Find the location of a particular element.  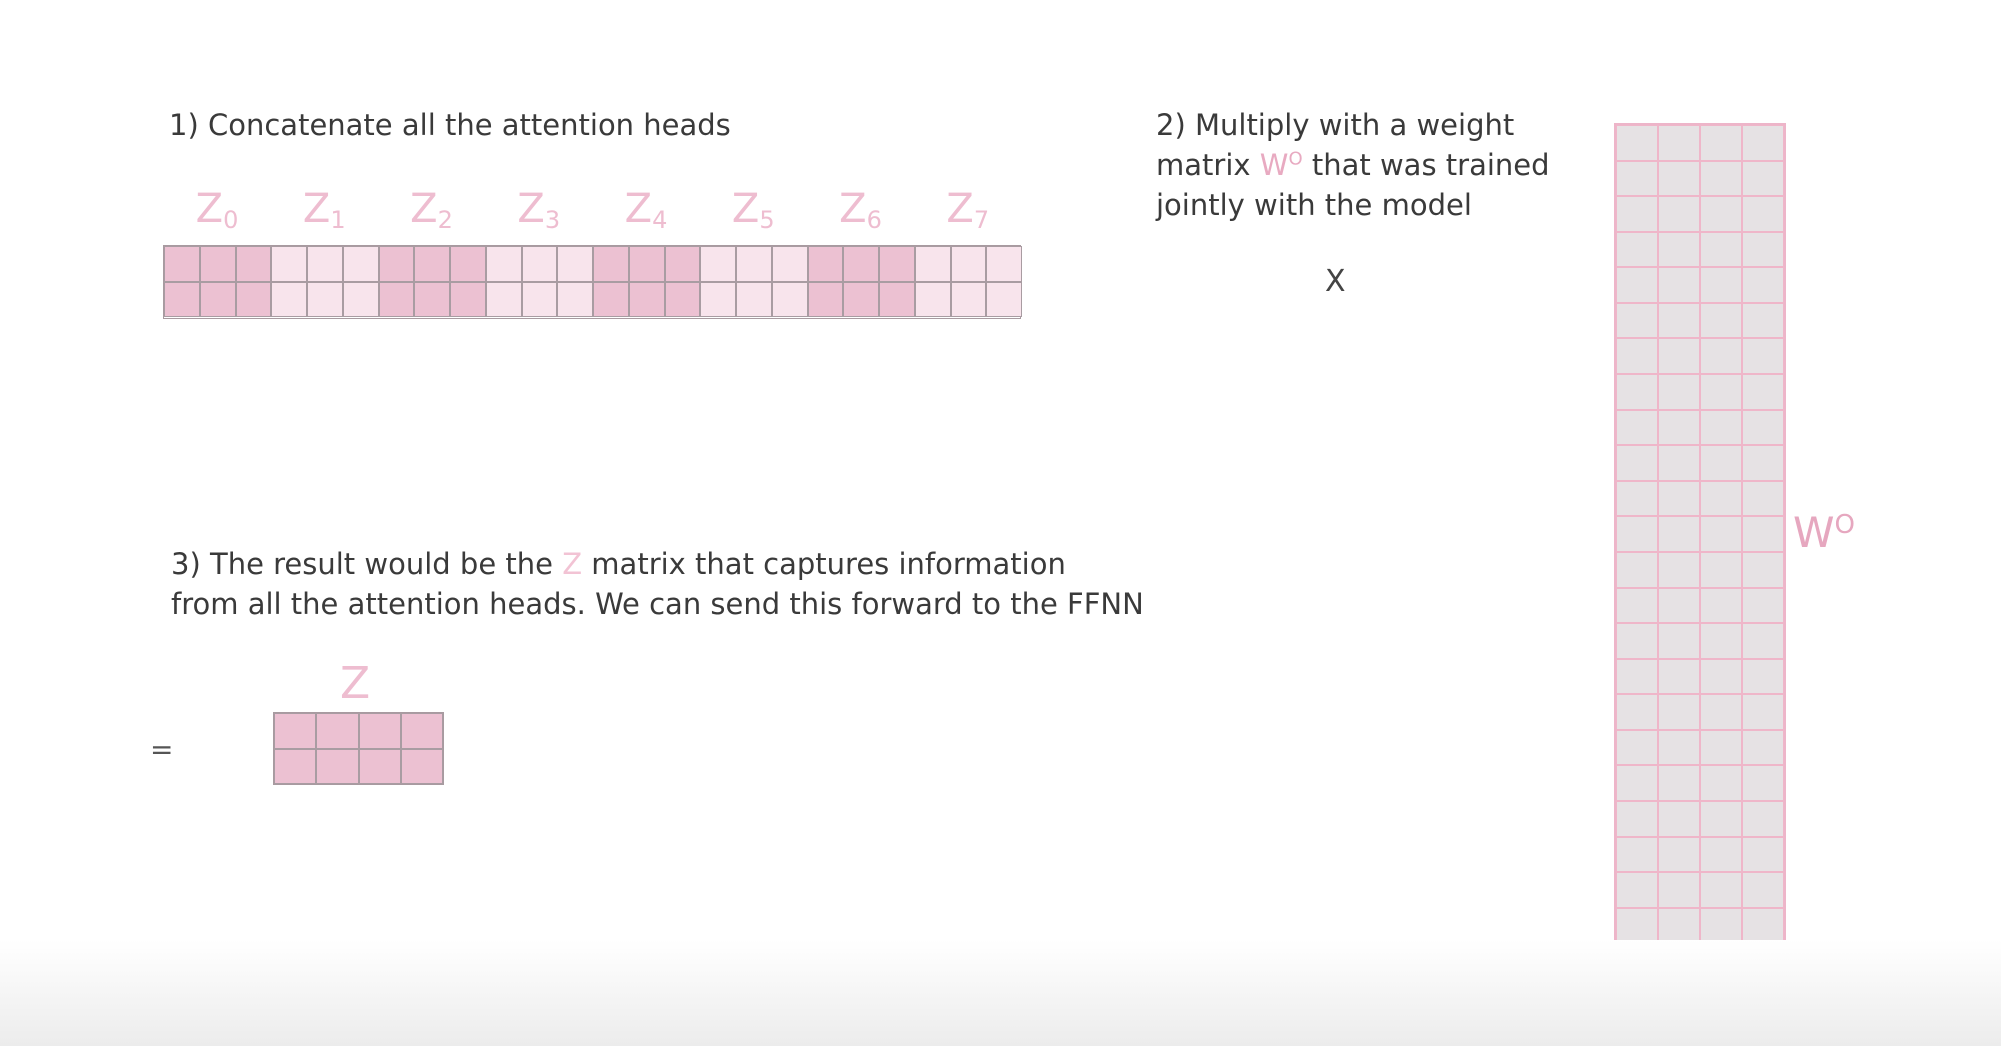

step2-line2: matrix WO that was trained is located at coordinates (1376, 165).